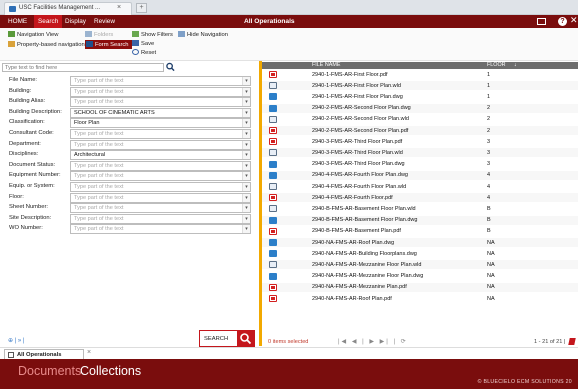 This screenshot has height=389, width=578. What do you see at coordinates (574, 20) in the screenshot?
I see `close-icon: ✕` at bounding box center [574, 20].